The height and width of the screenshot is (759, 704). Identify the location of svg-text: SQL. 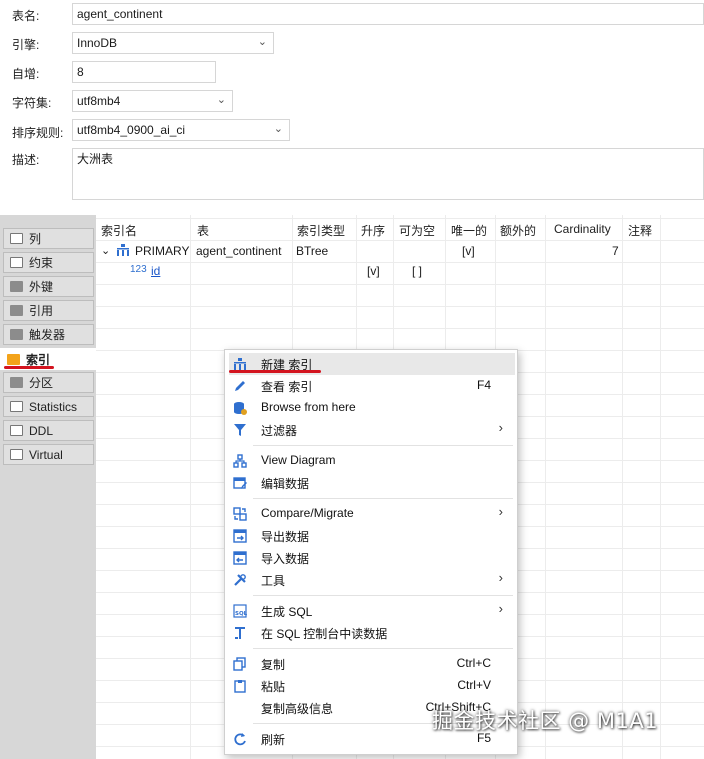
(241, 614).